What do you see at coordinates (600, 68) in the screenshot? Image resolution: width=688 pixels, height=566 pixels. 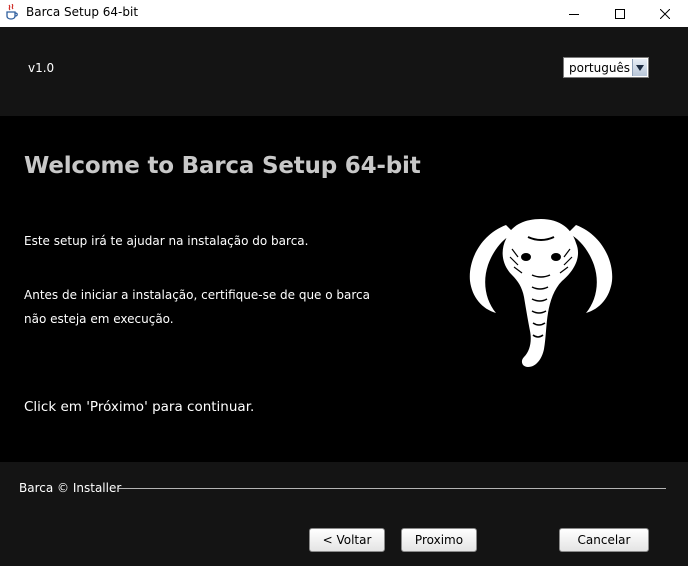 I see `language-value: português` at bounding box center [600, 68].